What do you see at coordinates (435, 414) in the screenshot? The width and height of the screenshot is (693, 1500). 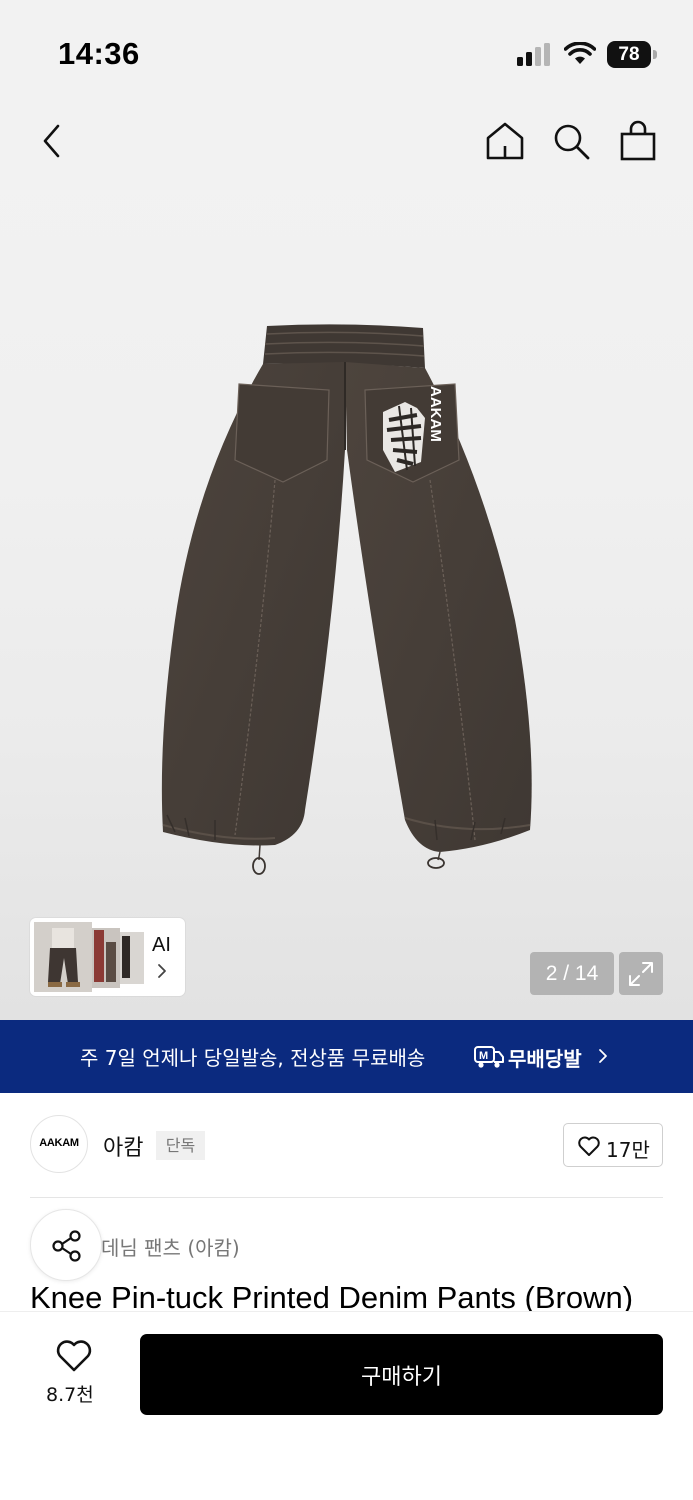 I see `pocket-print-text: AAKAM` at bounding box center [435, 414].